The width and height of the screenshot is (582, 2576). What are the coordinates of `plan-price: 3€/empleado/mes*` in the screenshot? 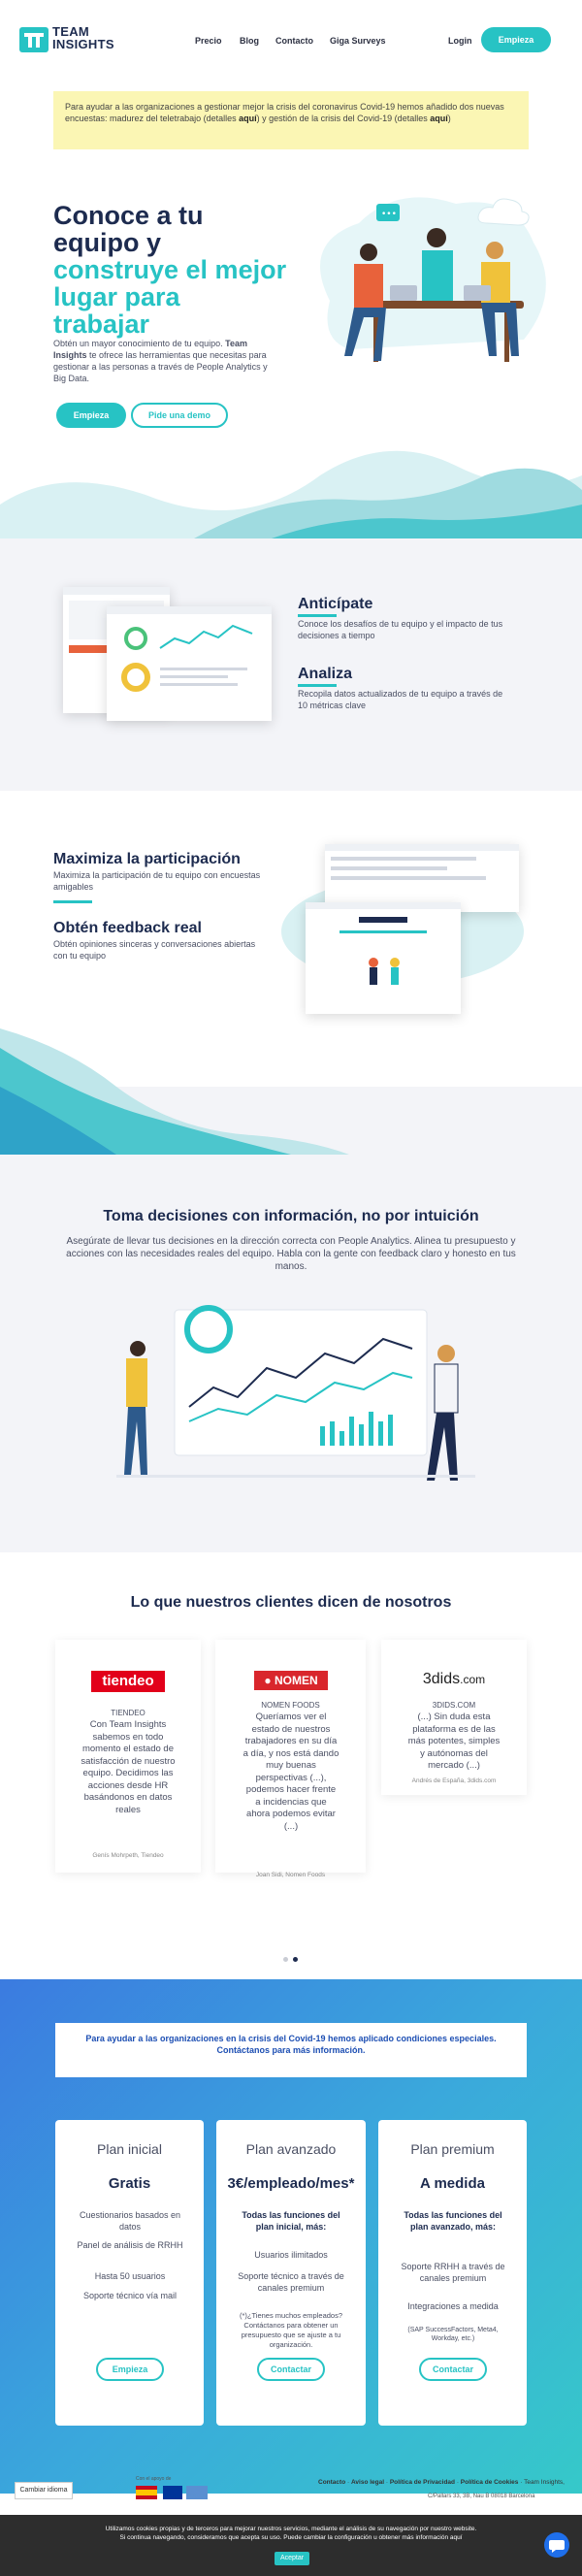 It's located at (291, 2183).